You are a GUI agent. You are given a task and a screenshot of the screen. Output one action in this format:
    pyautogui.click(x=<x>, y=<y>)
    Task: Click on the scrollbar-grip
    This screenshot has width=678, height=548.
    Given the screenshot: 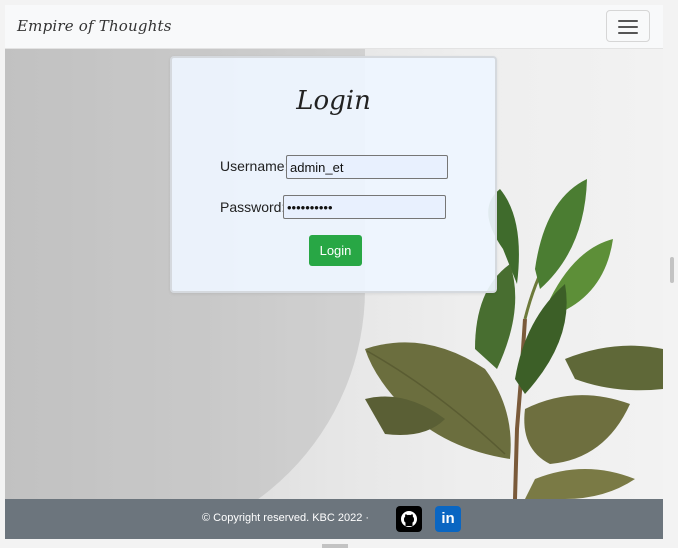 What is the action you would take?
    pyautogui.click(x=672, y=270)
    